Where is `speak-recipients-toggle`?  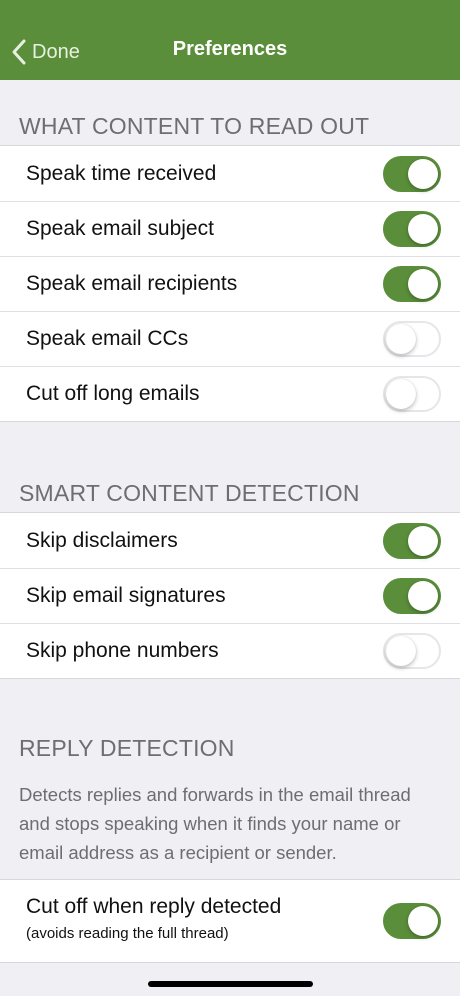 speak-recipients-toggle is located at coordinates (412, 283).